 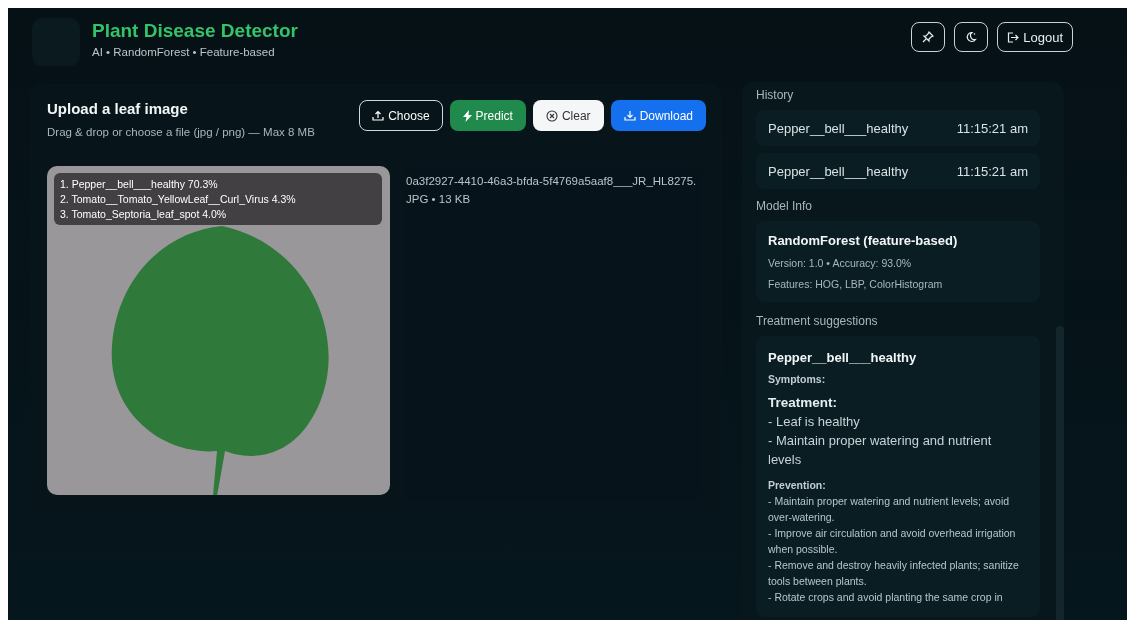 I want to click on moon-icon, so click(x=971, y=37).